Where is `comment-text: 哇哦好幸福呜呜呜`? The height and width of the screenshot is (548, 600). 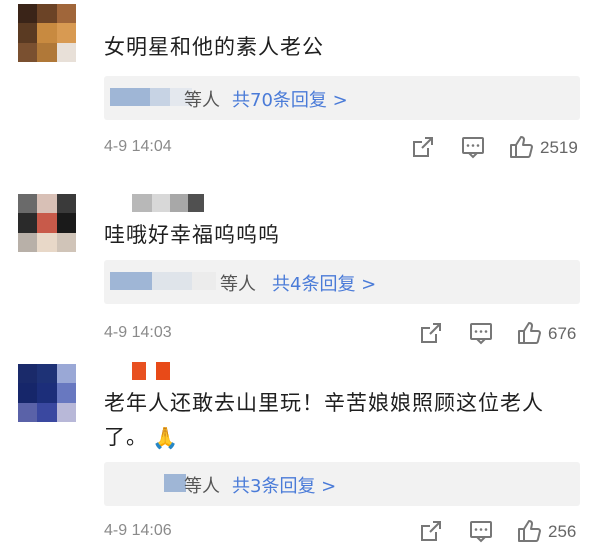
comment-text: 哇哦好幸福呜呜呜 is located at coordinates (192, 235).